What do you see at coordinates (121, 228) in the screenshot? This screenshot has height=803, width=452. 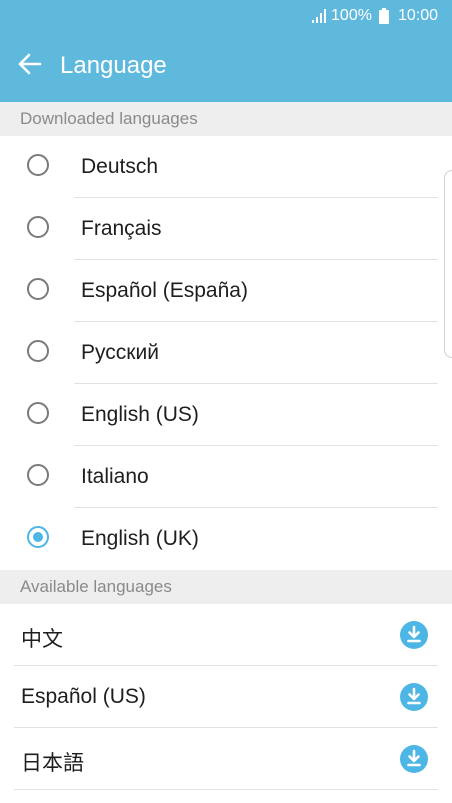 I see `language-label: Français` at bounding box center [121, 228].